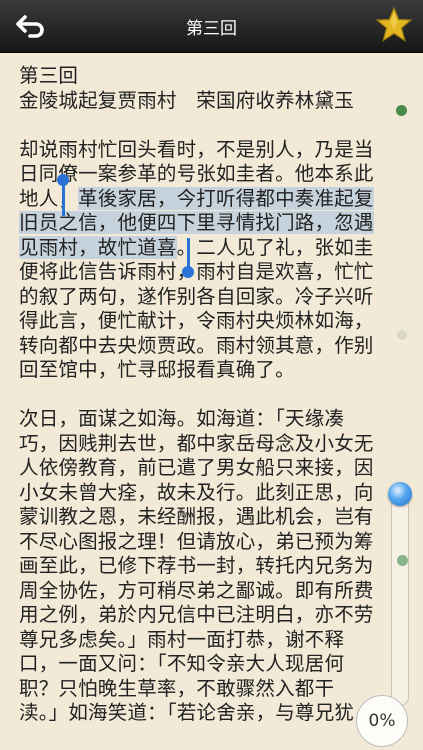 This screenshot has width=423, height=750. Describe the element at coordinates (196, 345) in the screenshot. I see `text-line: 转向都中去央烦贾政。雨村领其意，作别` at that location.